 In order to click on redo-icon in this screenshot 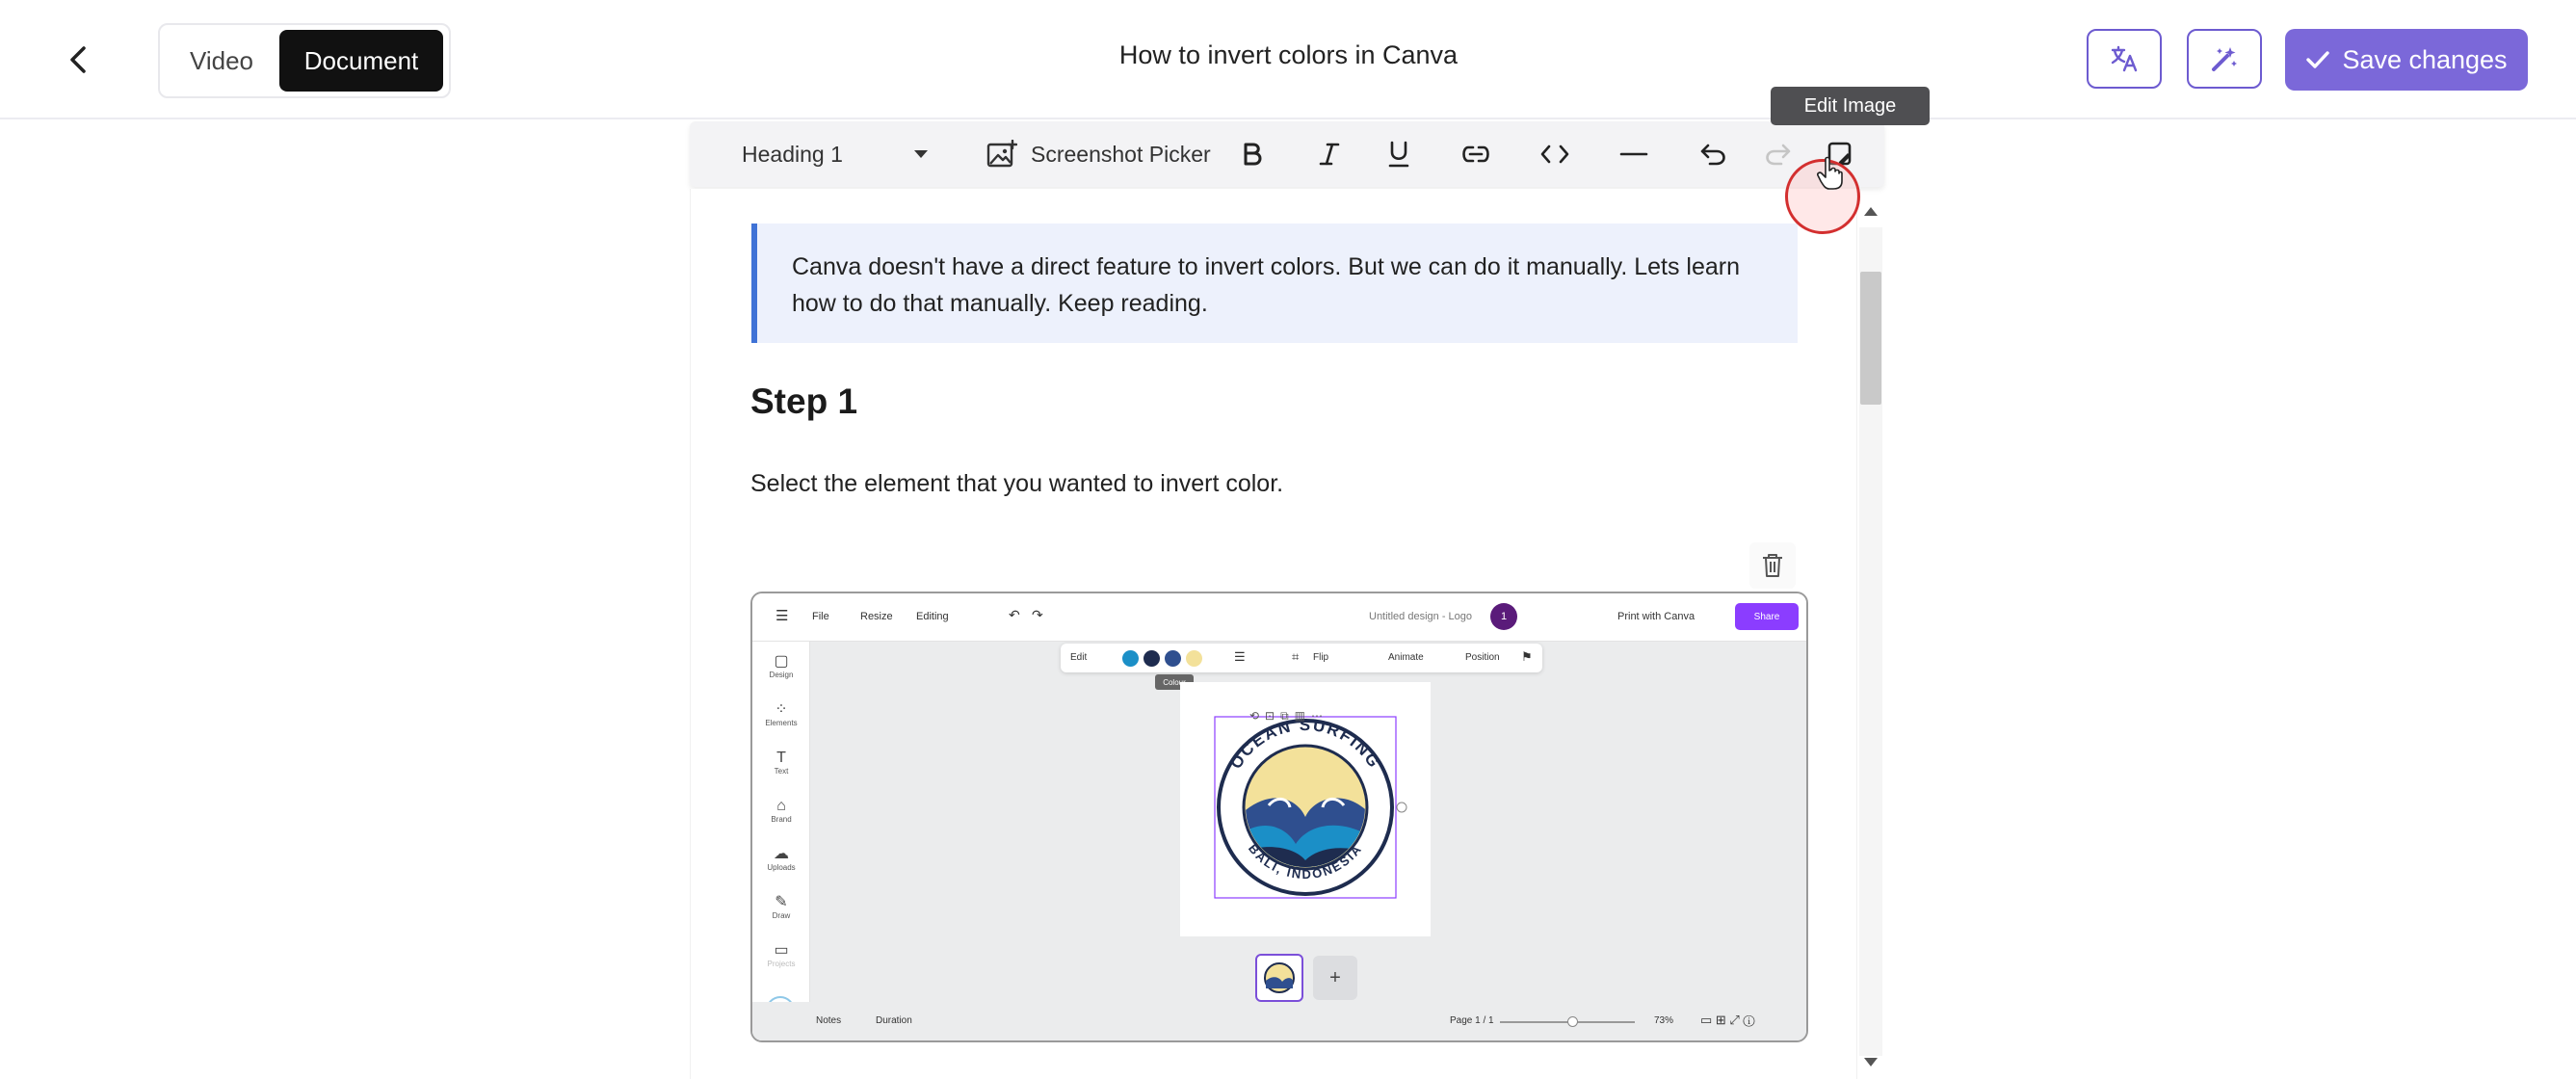, I will do `click(1779, 155)`.